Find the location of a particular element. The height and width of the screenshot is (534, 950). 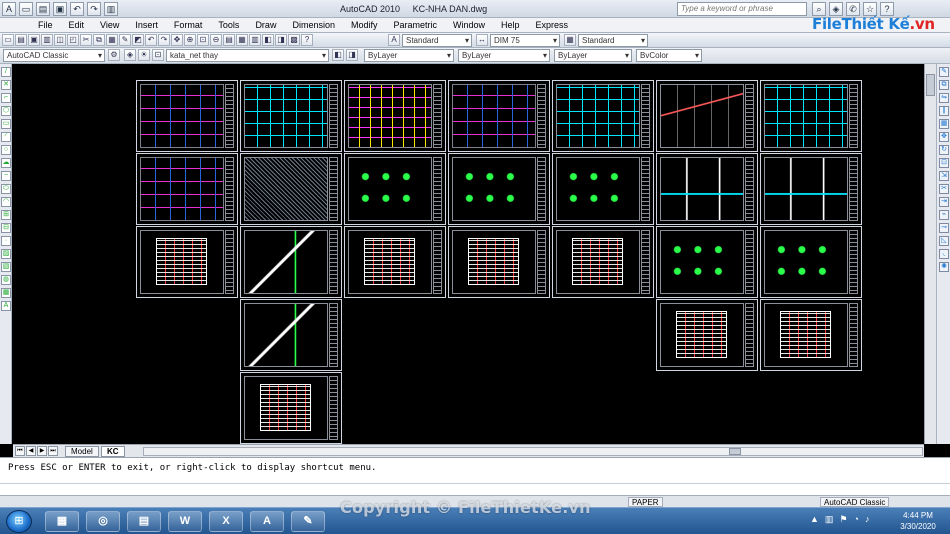

polyline-icon: ⌐ is located at coordinates (6, 98).